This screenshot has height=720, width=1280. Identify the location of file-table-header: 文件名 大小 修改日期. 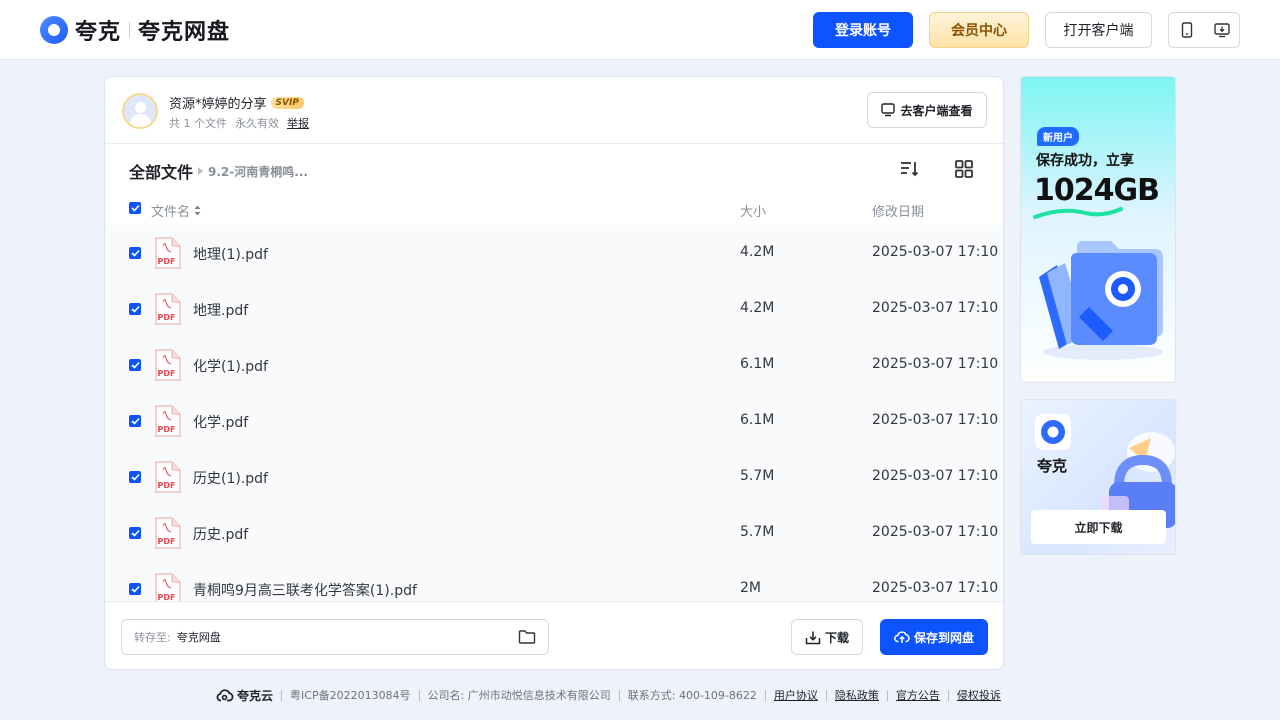
(554, 209).